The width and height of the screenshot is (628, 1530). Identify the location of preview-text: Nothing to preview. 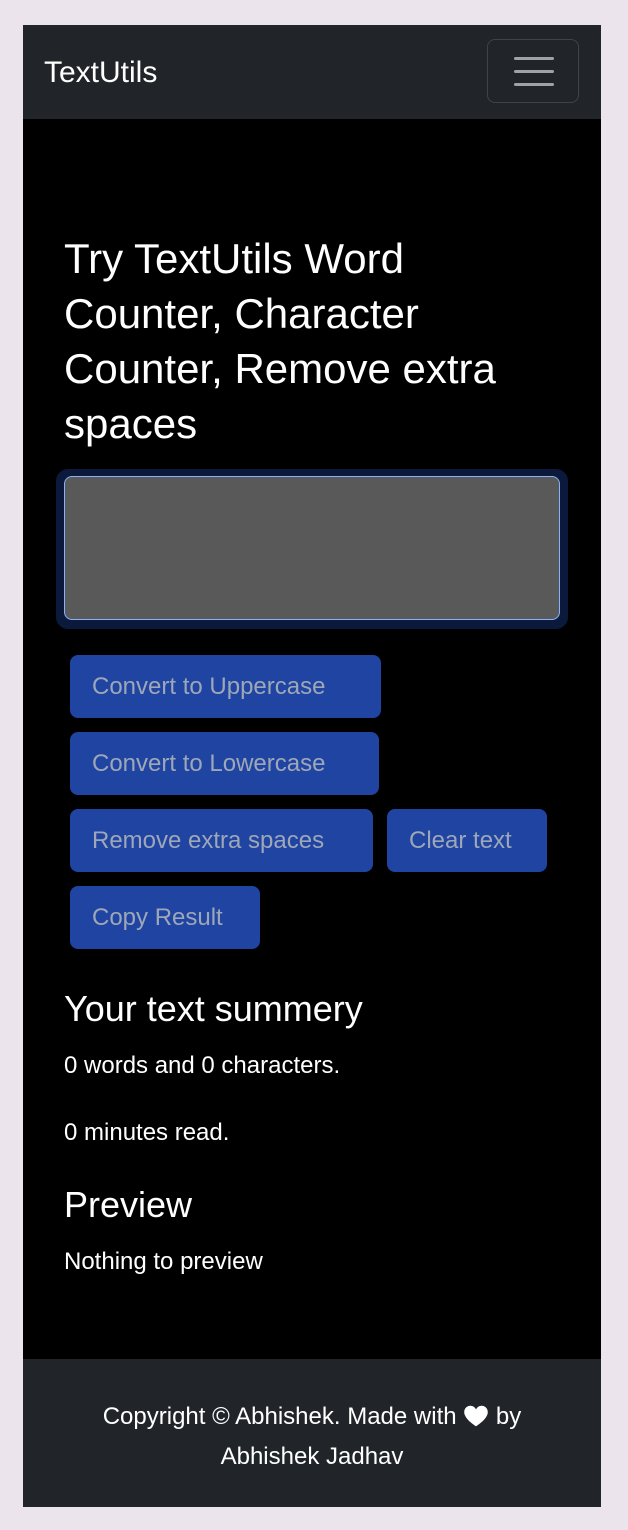
(163, 1261).